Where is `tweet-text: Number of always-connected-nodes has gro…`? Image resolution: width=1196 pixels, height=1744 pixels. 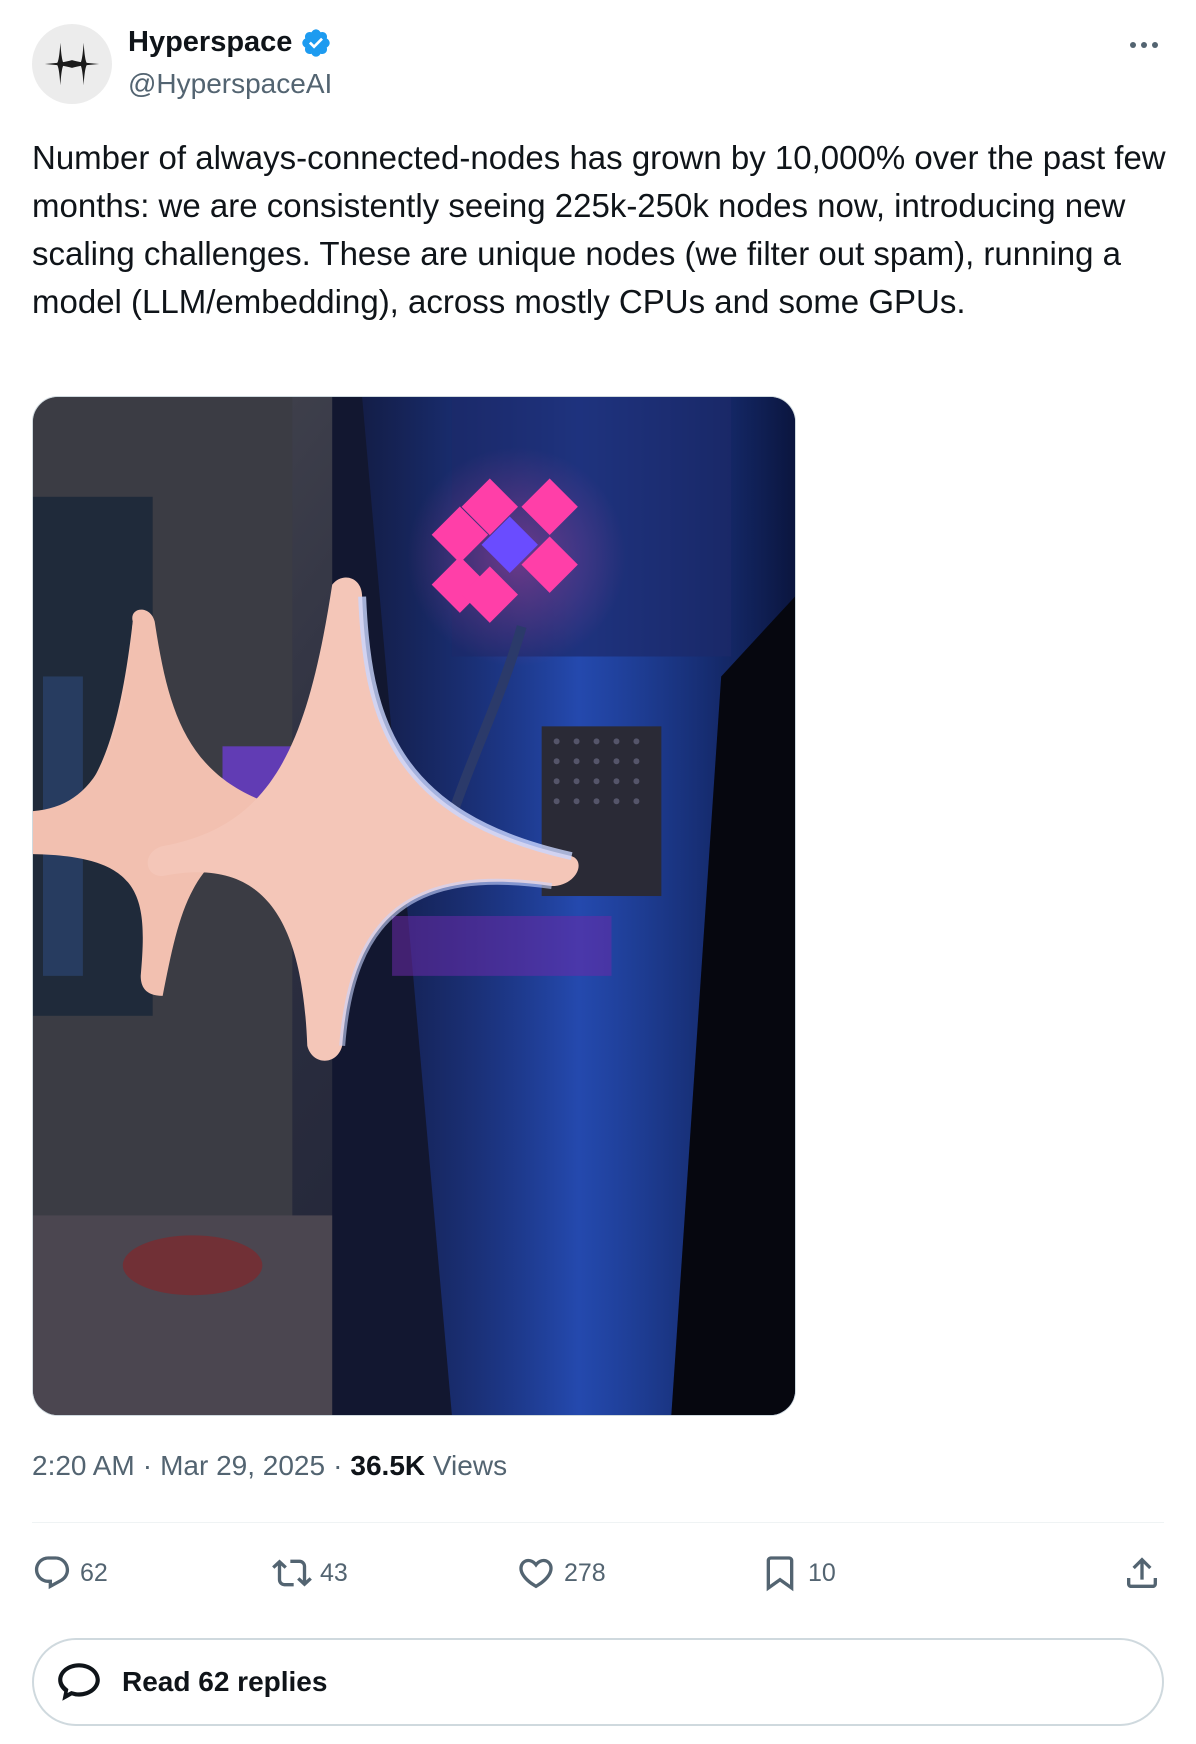
tweet-text: Number of always-connected-nodes has gro… is located at coordinates (599, 229).